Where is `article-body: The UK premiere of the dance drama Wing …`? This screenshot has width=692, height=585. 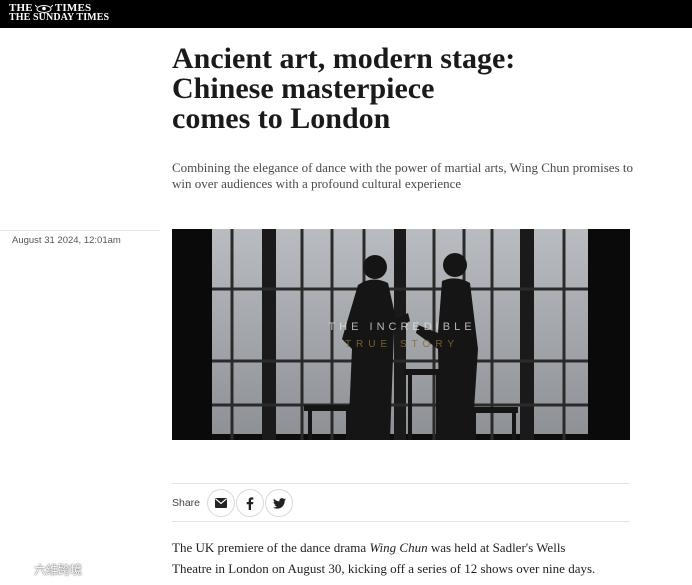 article-body: The UK premiere of the dance drama Wing … is located at coordinates (407, 558).